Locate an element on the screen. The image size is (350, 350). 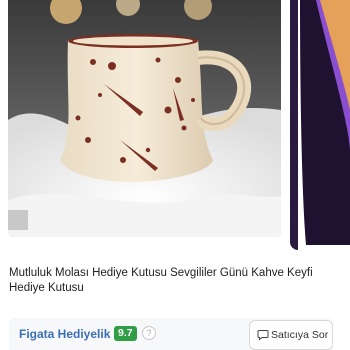
chat-icon is located at coordinates (263, 335).